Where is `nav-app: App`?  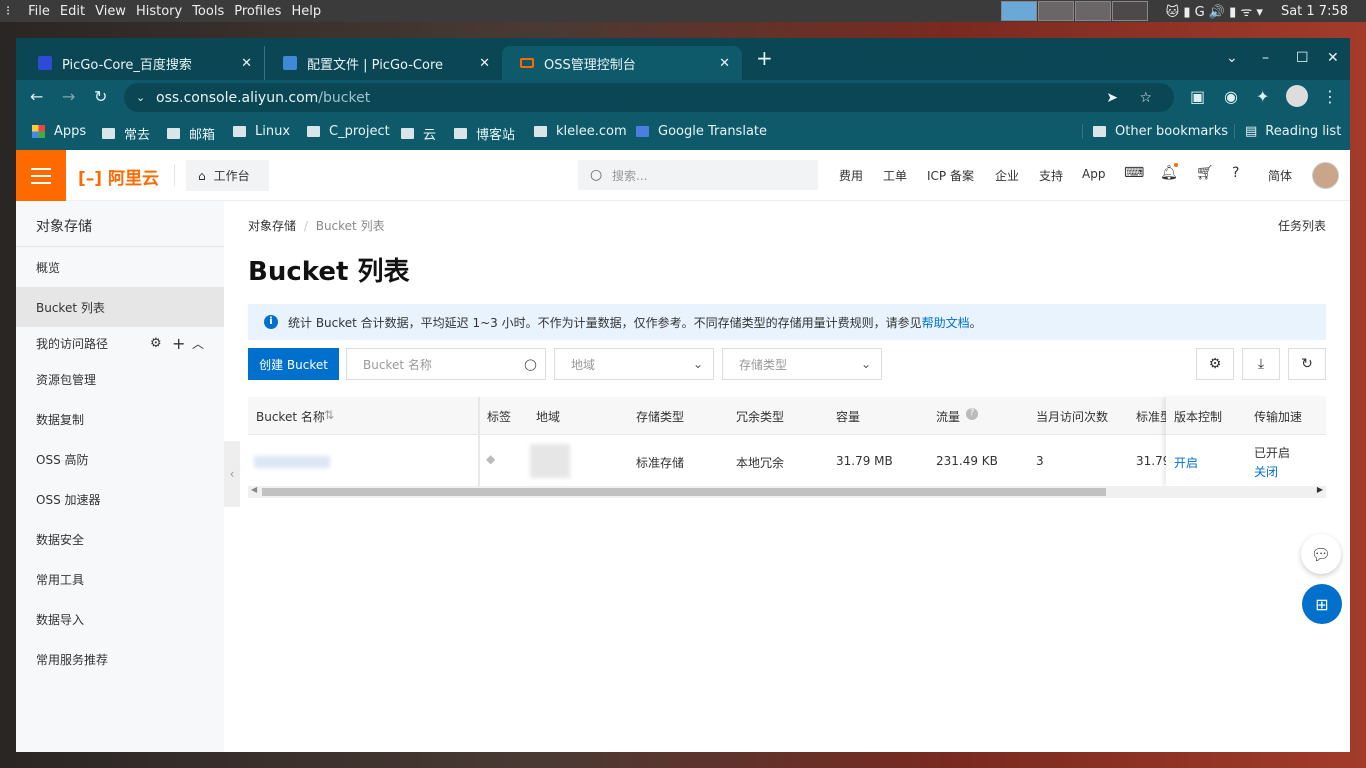
nav-app: App is located at coordinates (1093, 174).